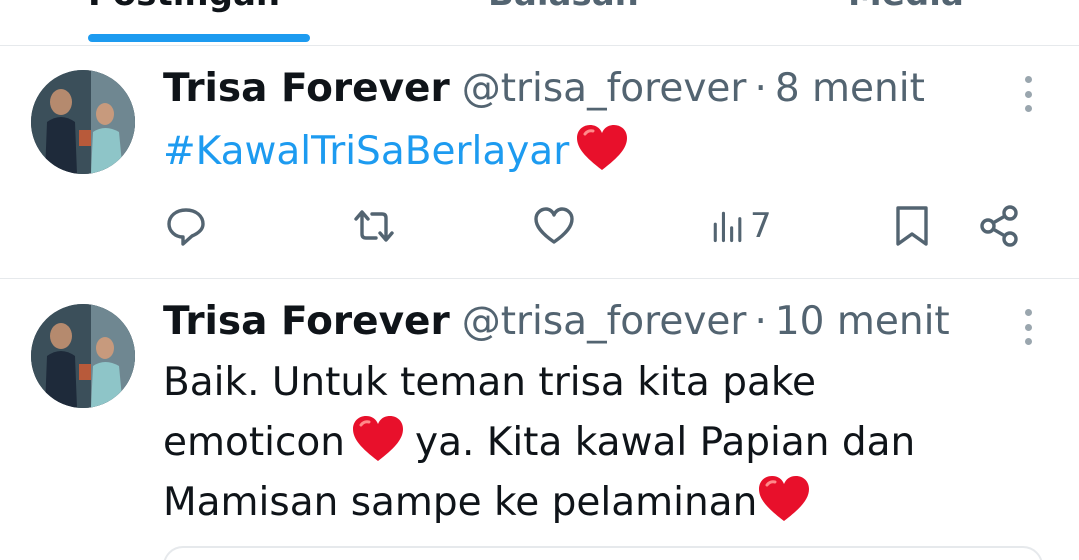 This screenshot has width=1079, height=560. Describe the element at coordinates (366, 151) in the screenshot. I see `hashtag-link: #KawalTriSaBerlayar` at that location.